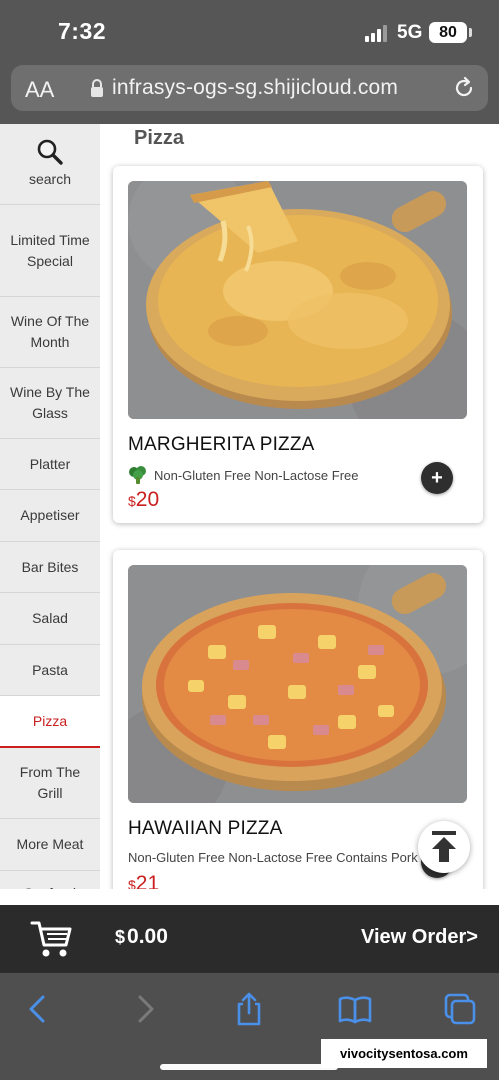 Image resolution: width=499 pixels, height=1080 pixels. Describe the element at coordinates (147, 936) in the screenshot. I see `cart-total-value: 0.00` at that location.